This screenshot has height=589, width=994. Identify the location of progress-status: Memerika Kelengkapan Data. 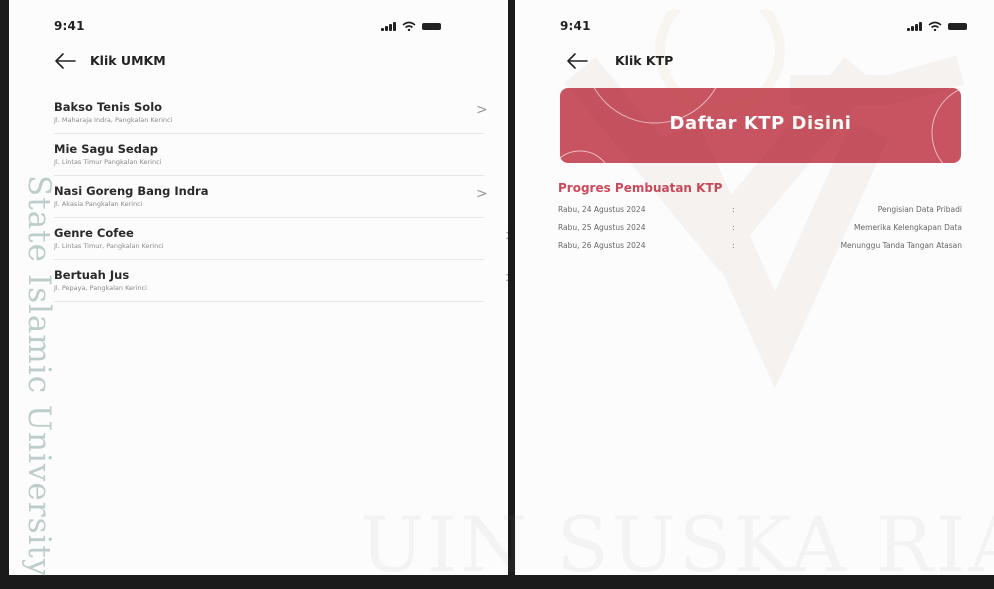
(908, 227).